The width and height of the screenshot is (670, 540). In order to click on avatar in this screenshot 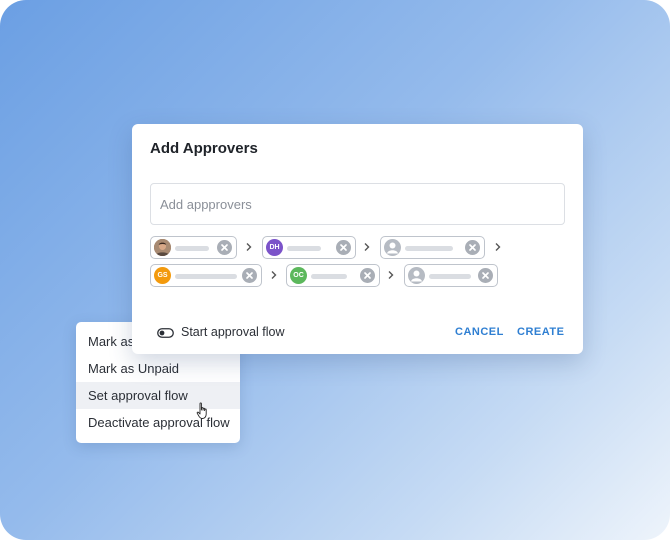, I will do `click(162, 247)`.